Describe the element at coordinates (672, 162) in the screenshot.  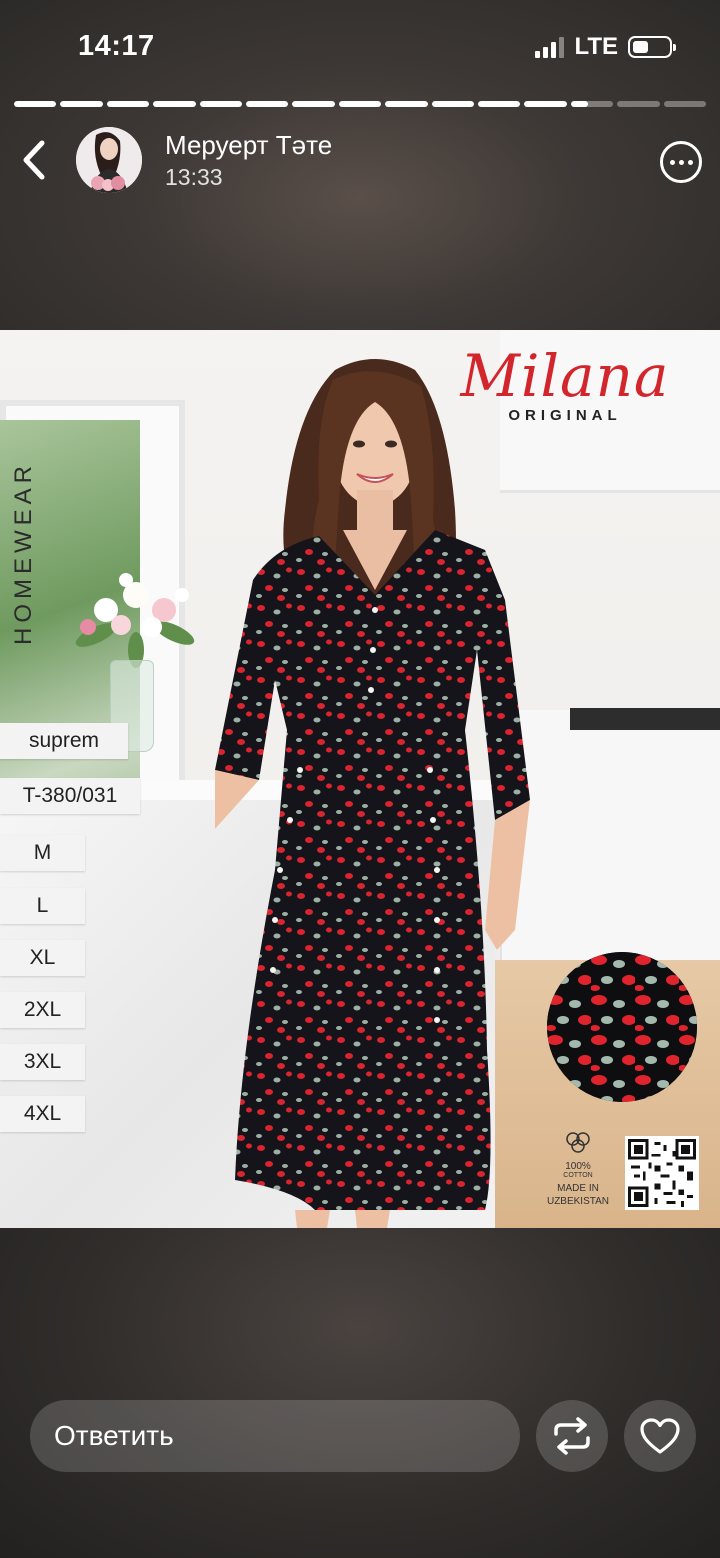
I see `more-dots-icon` at that location.